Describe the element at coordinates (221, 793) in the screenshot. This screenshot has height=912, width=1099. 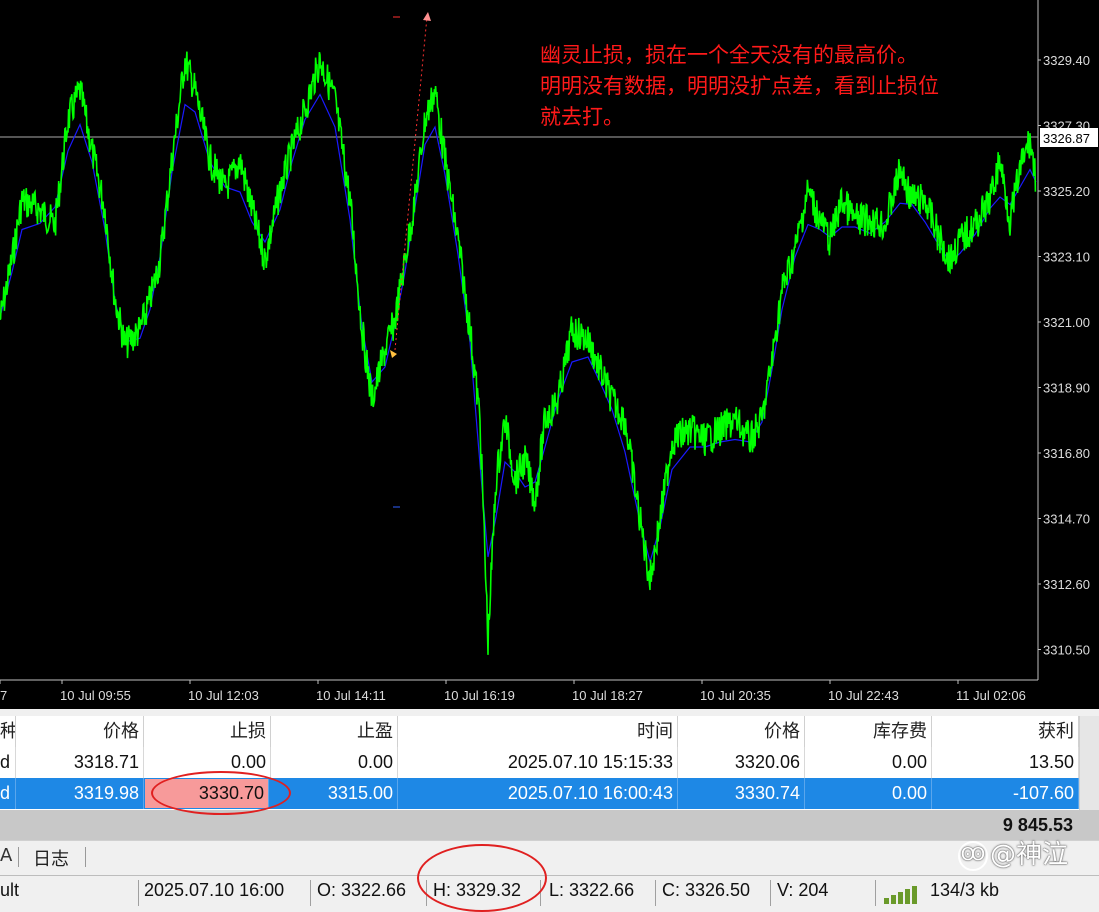
I see `highlight-circle-stop-loss` at that location.